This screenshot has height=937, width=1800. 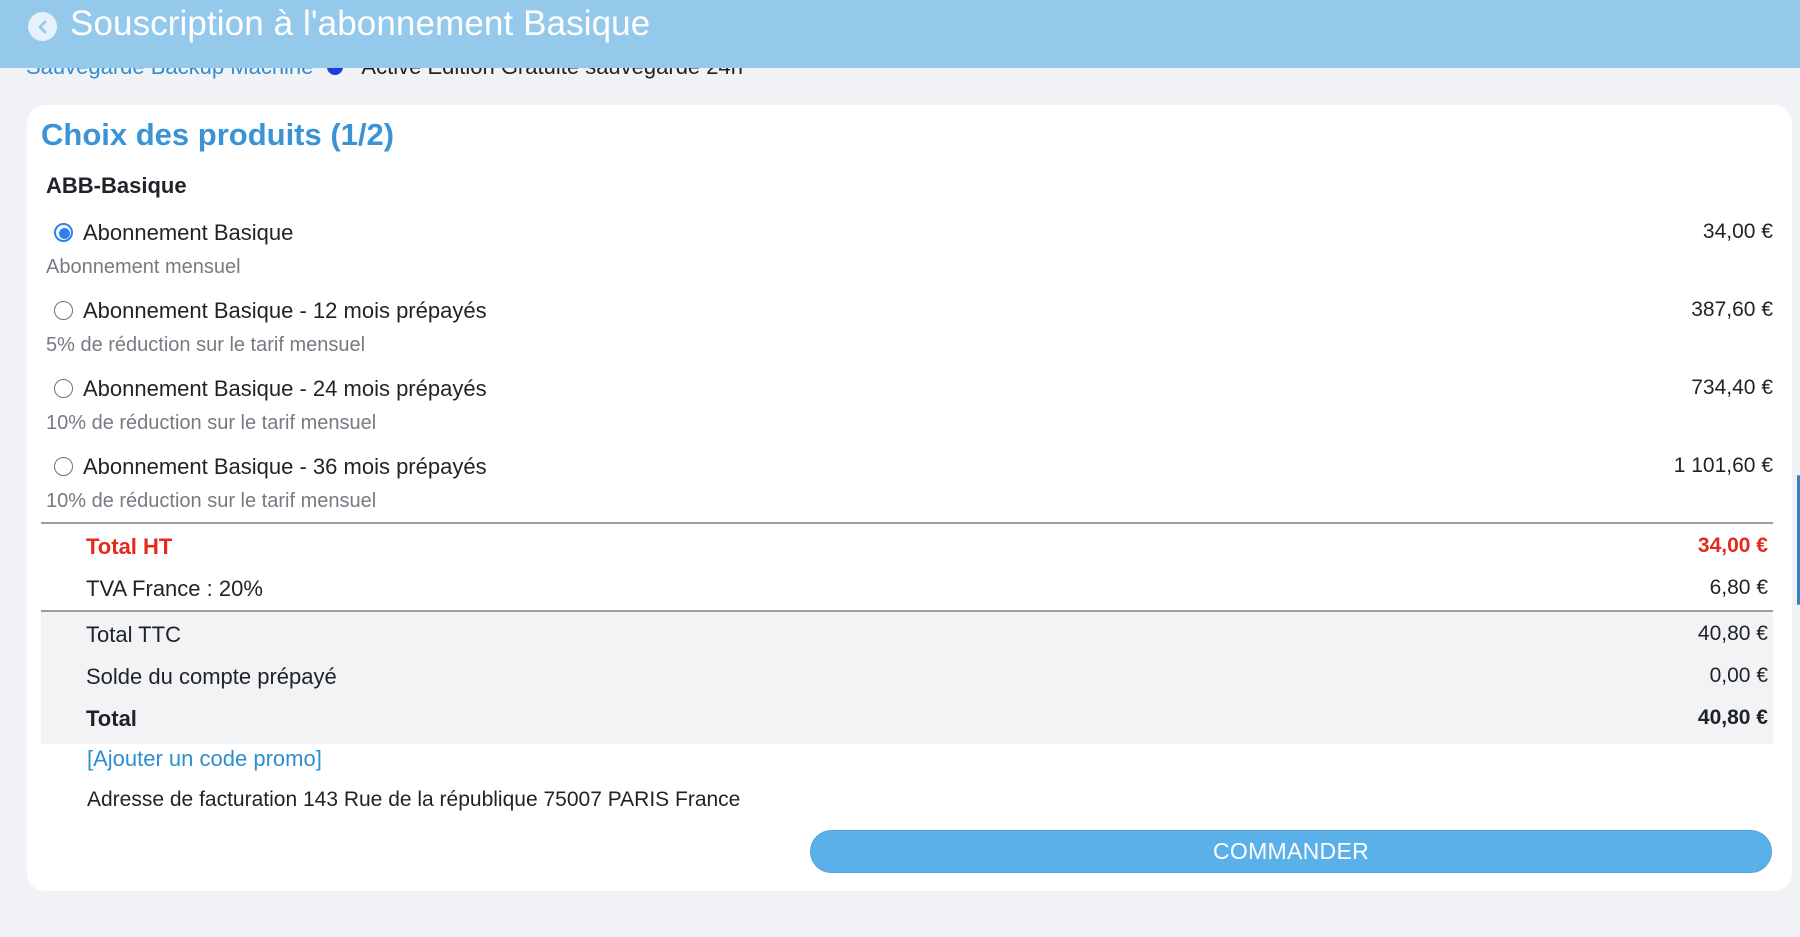 I want to click on chevron-left-icon, so click(x=42, y=26).